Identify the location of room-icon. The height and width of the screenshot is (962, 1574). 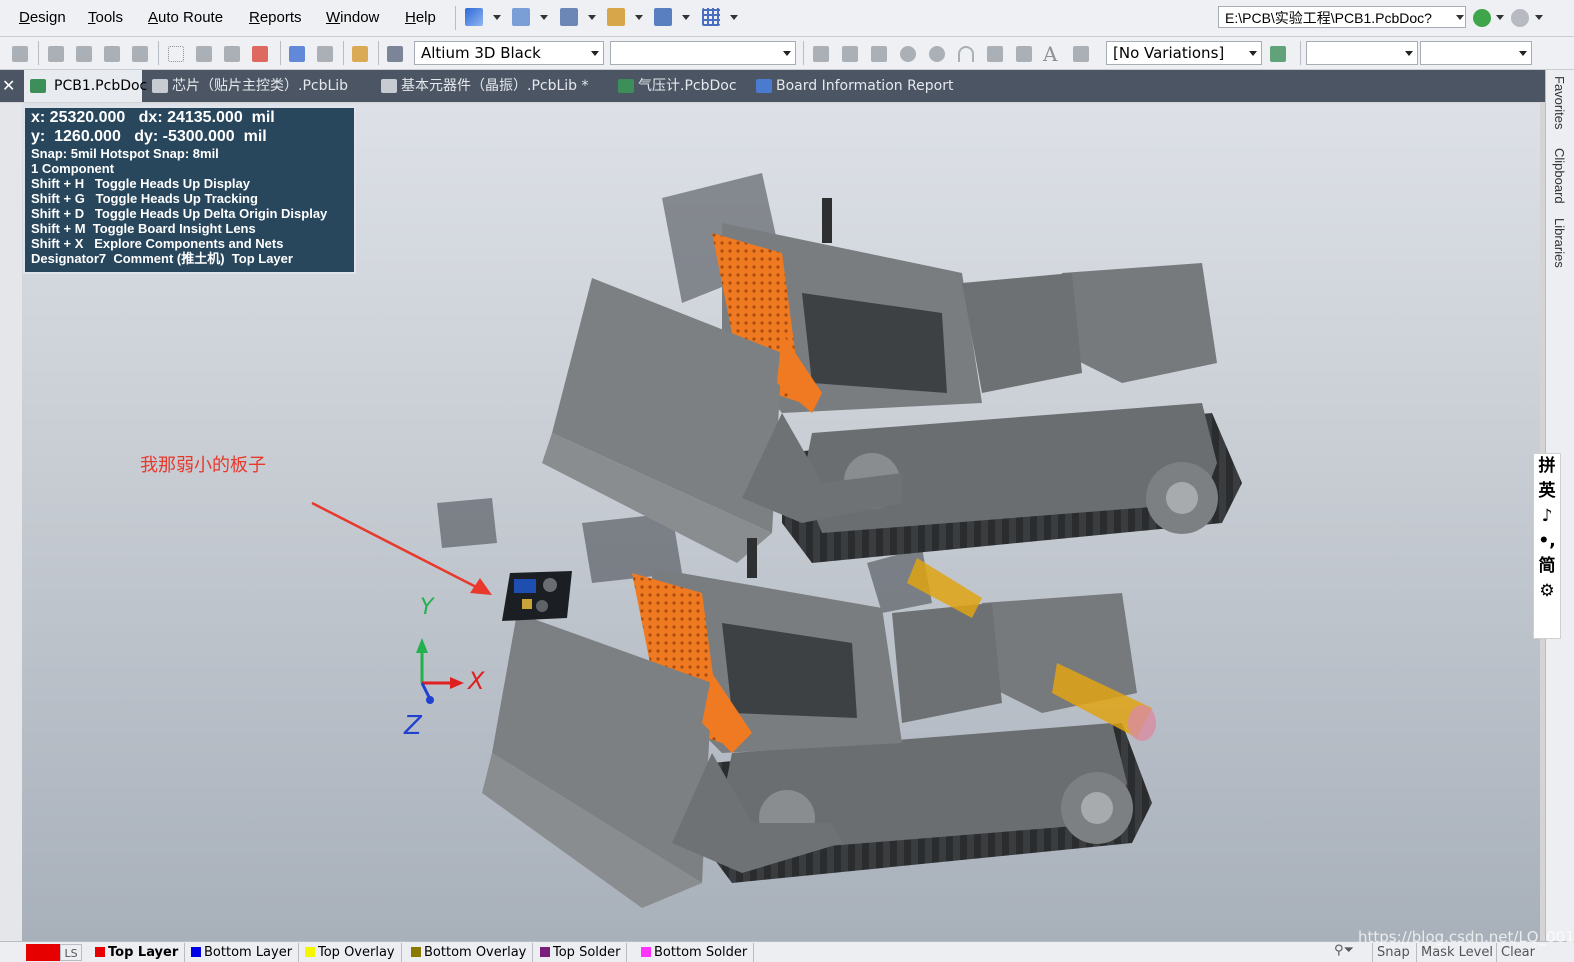
(663, 17).